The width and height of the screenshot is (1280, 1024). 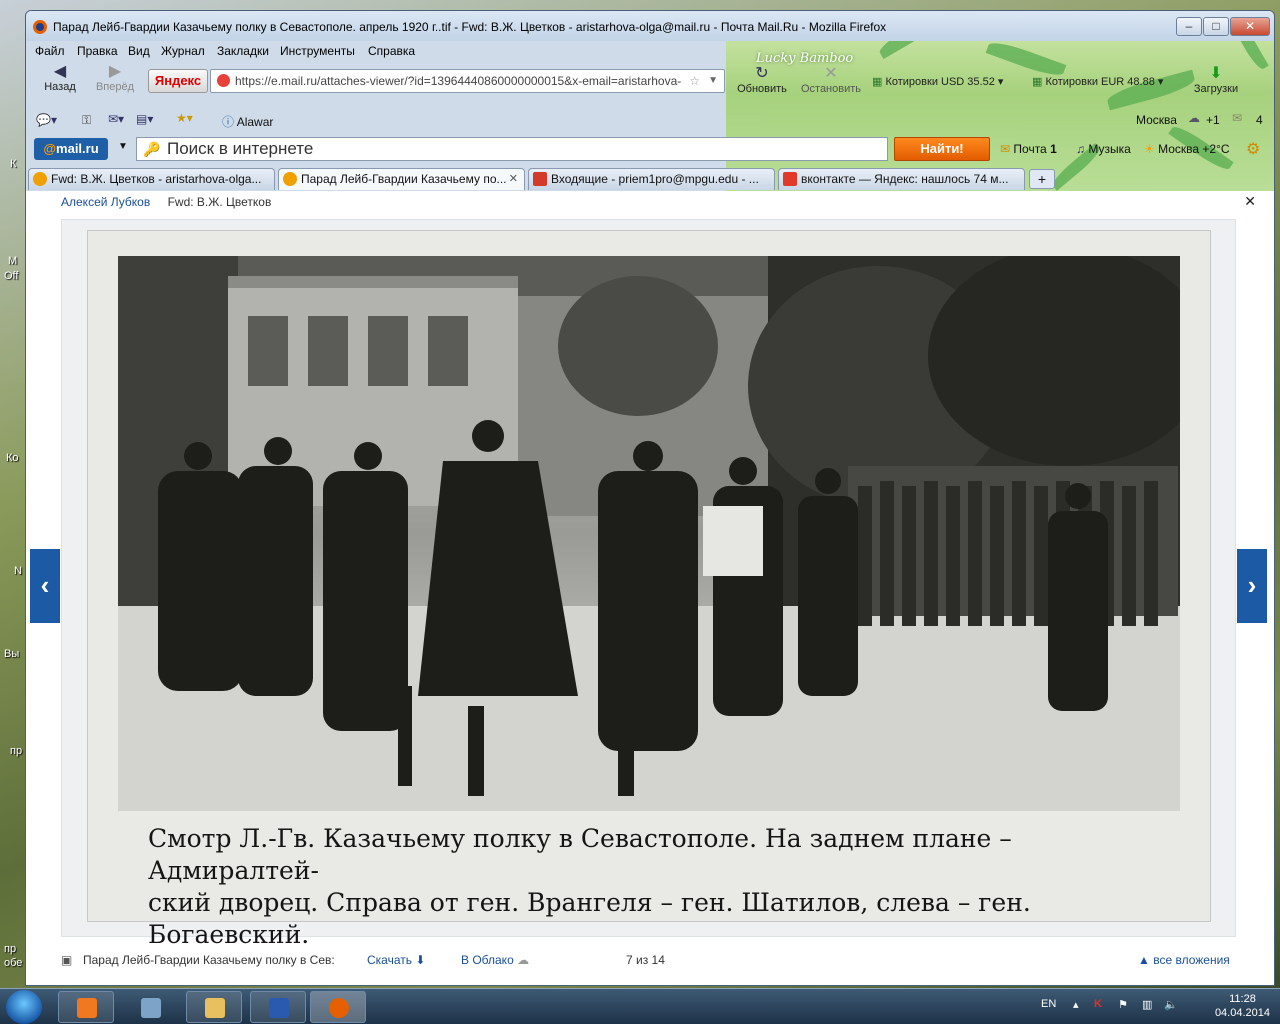 I want to click on taskbar-firefox, so click(x=338, y=1007).